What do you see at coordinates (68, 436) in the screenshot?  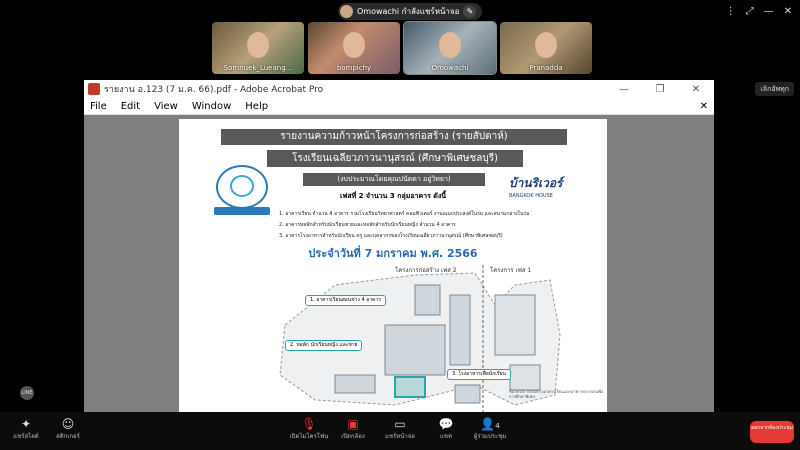 I see `control-label: สติกเกอร์` at bounding box center [68, 436].